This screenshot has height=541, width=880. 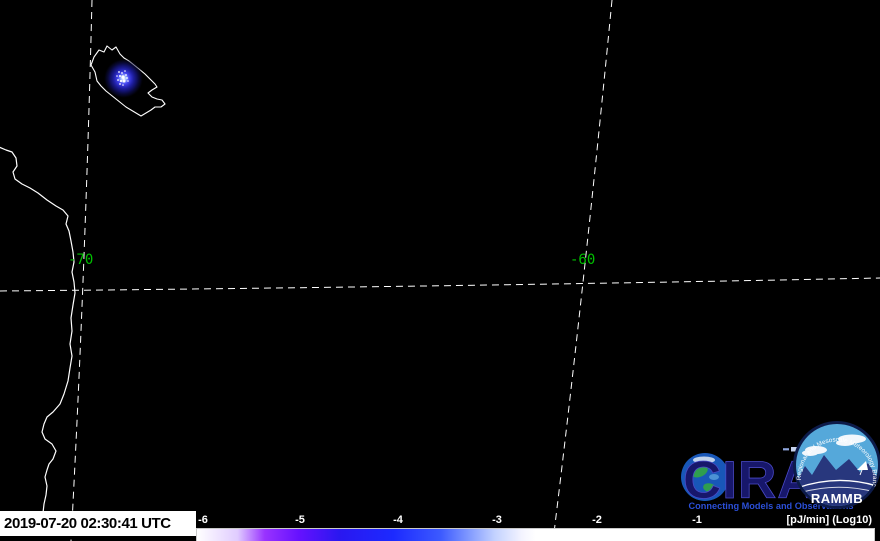 What do you see at coordinates (440, 284) in the screenshot?
I see `latitude-line` at bounding box center [440, 284].